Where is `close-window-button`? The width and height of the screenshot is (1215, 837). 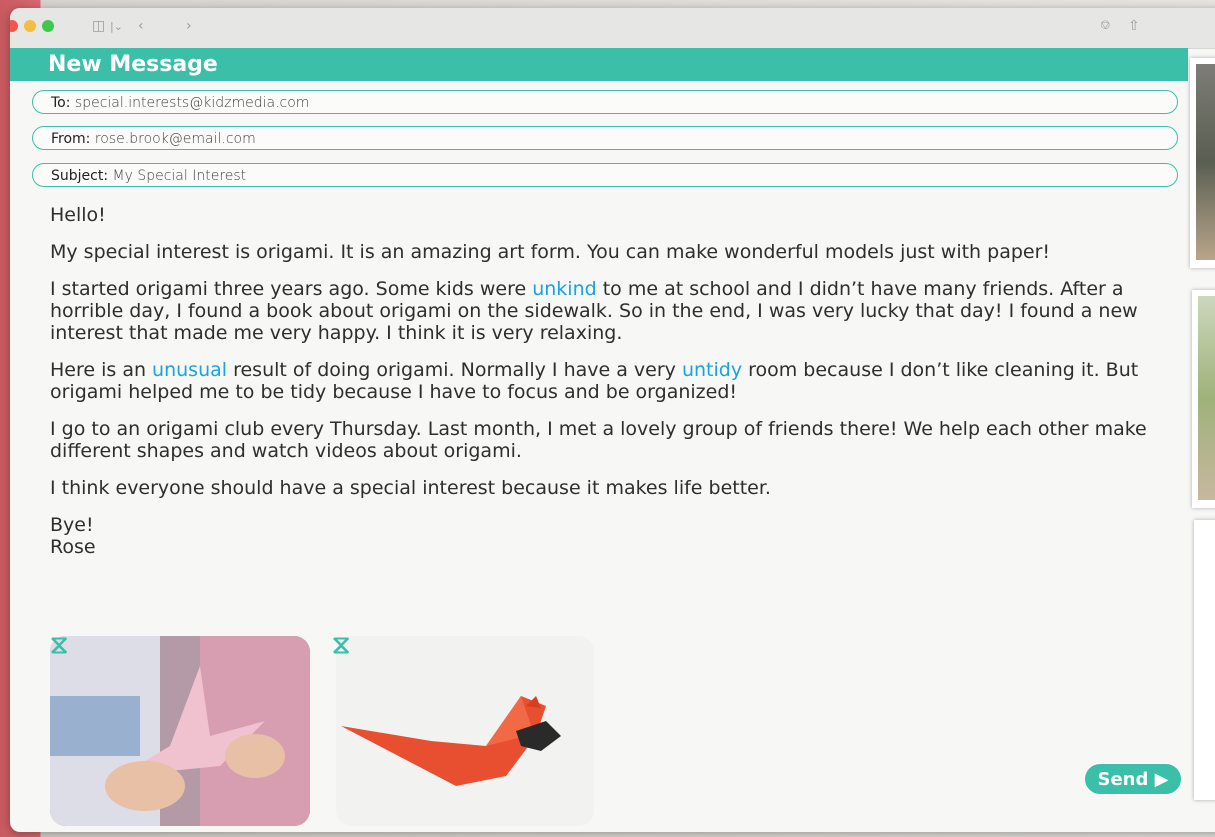
close-window-button is located at coordinates (14, 26).